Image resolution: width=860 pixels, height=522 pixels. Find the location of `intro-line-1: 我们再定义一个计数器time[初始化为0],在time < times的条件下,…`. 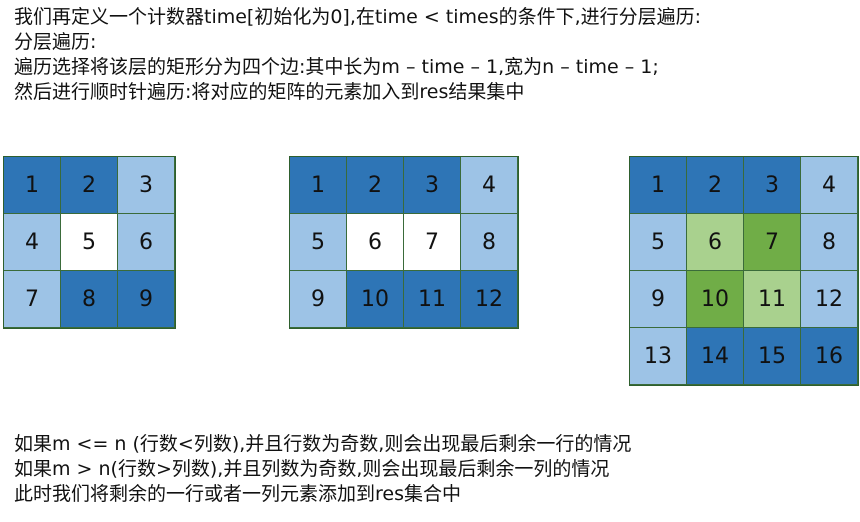

intro-line-1: 我们再定义一个计数器time[初始化为0],在time < times的条件下,… is located at coordinates (358, 17).